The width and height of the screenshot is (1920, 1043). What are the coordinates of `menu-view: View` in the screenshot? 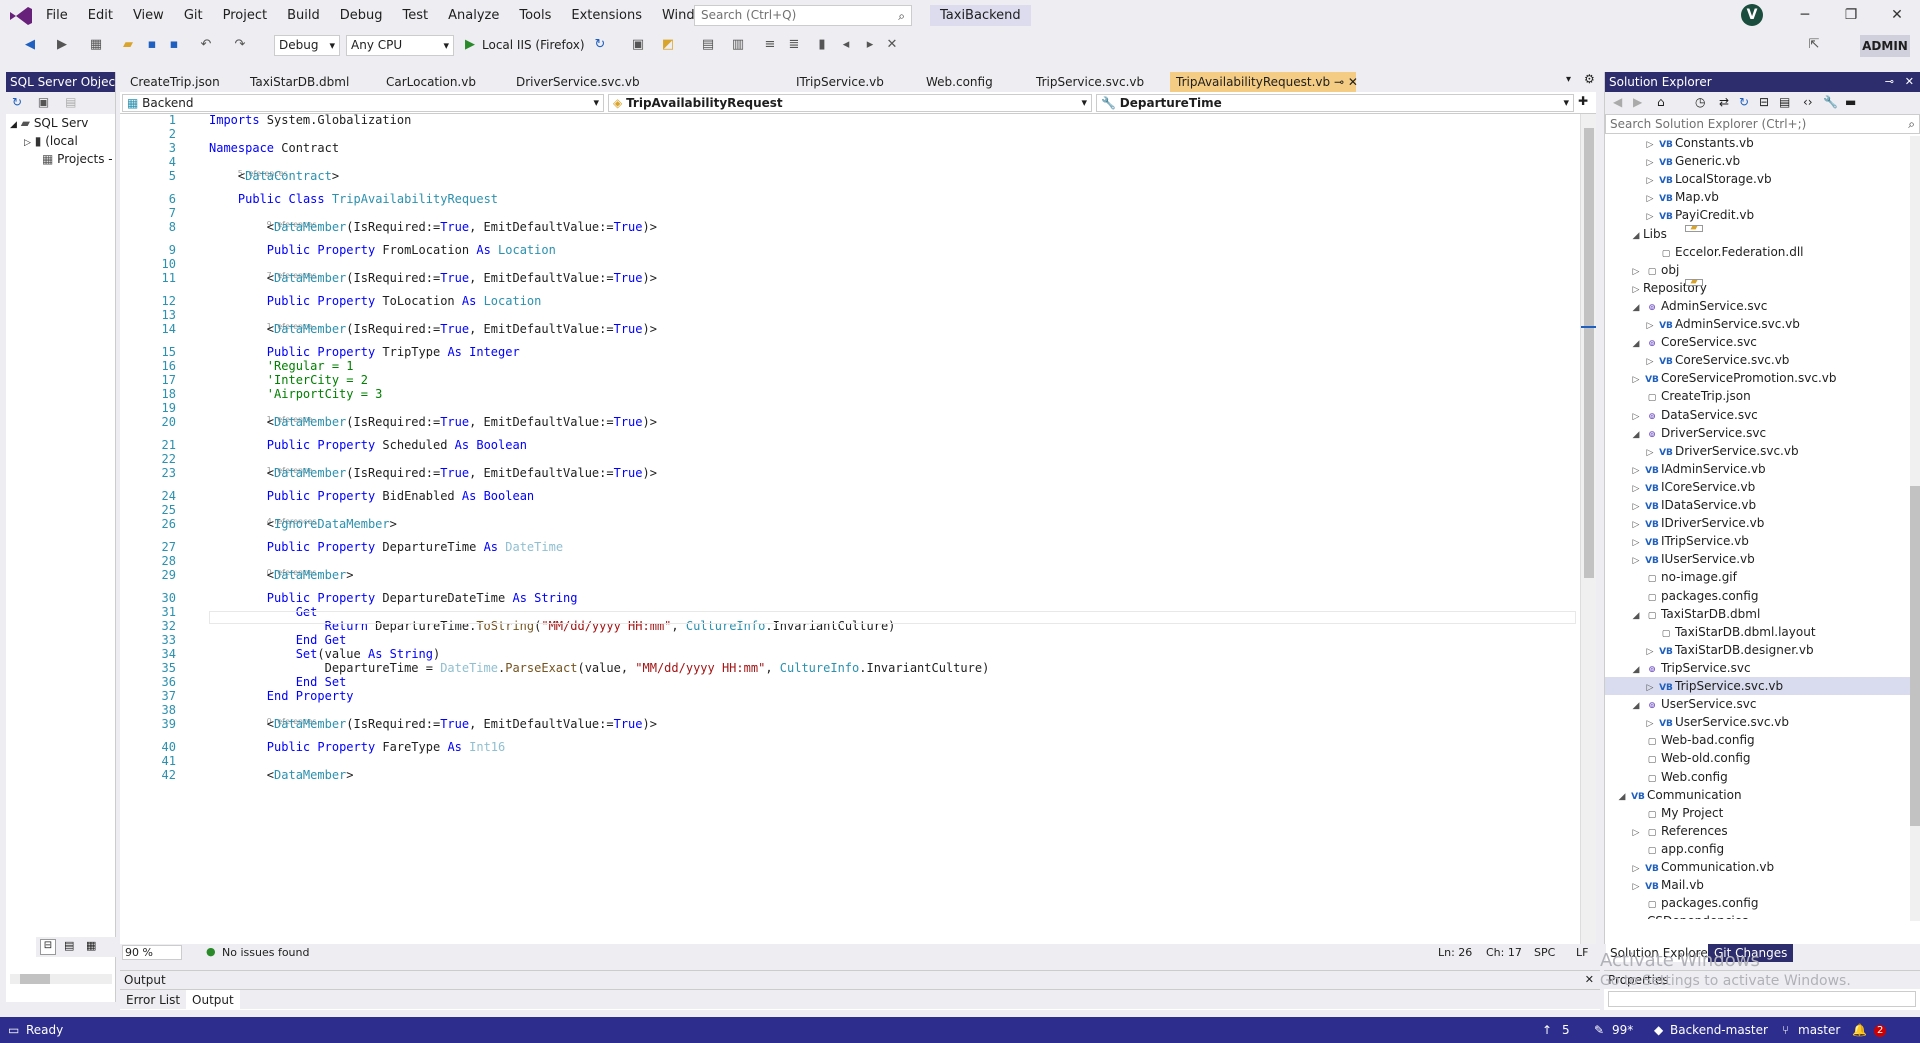 It's located at (148, 15).